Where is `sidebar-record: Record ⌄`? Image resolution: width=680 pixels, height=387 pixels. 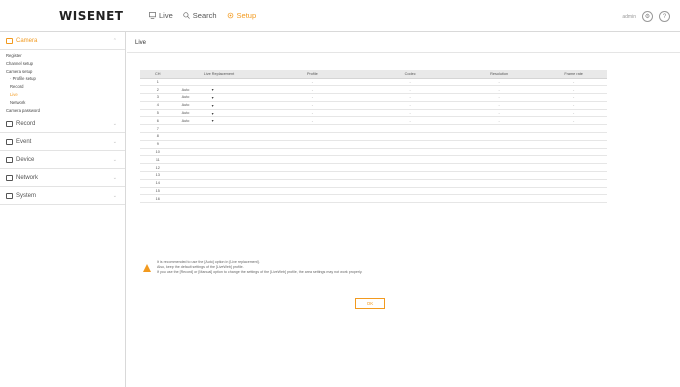 sidebar-record: Record ⌄ is located at coordinates (62, 124).